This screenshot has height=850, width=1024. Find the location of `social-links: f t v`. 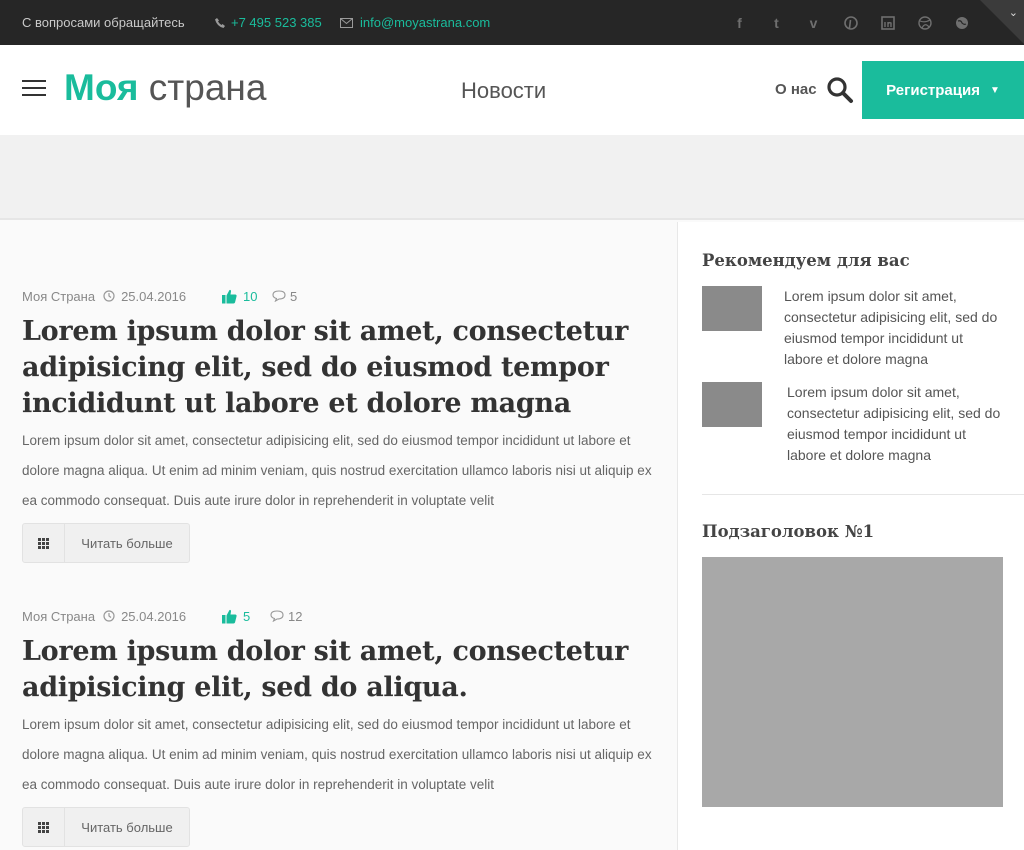

social-links: f t v is located at coordinates (850, 22).